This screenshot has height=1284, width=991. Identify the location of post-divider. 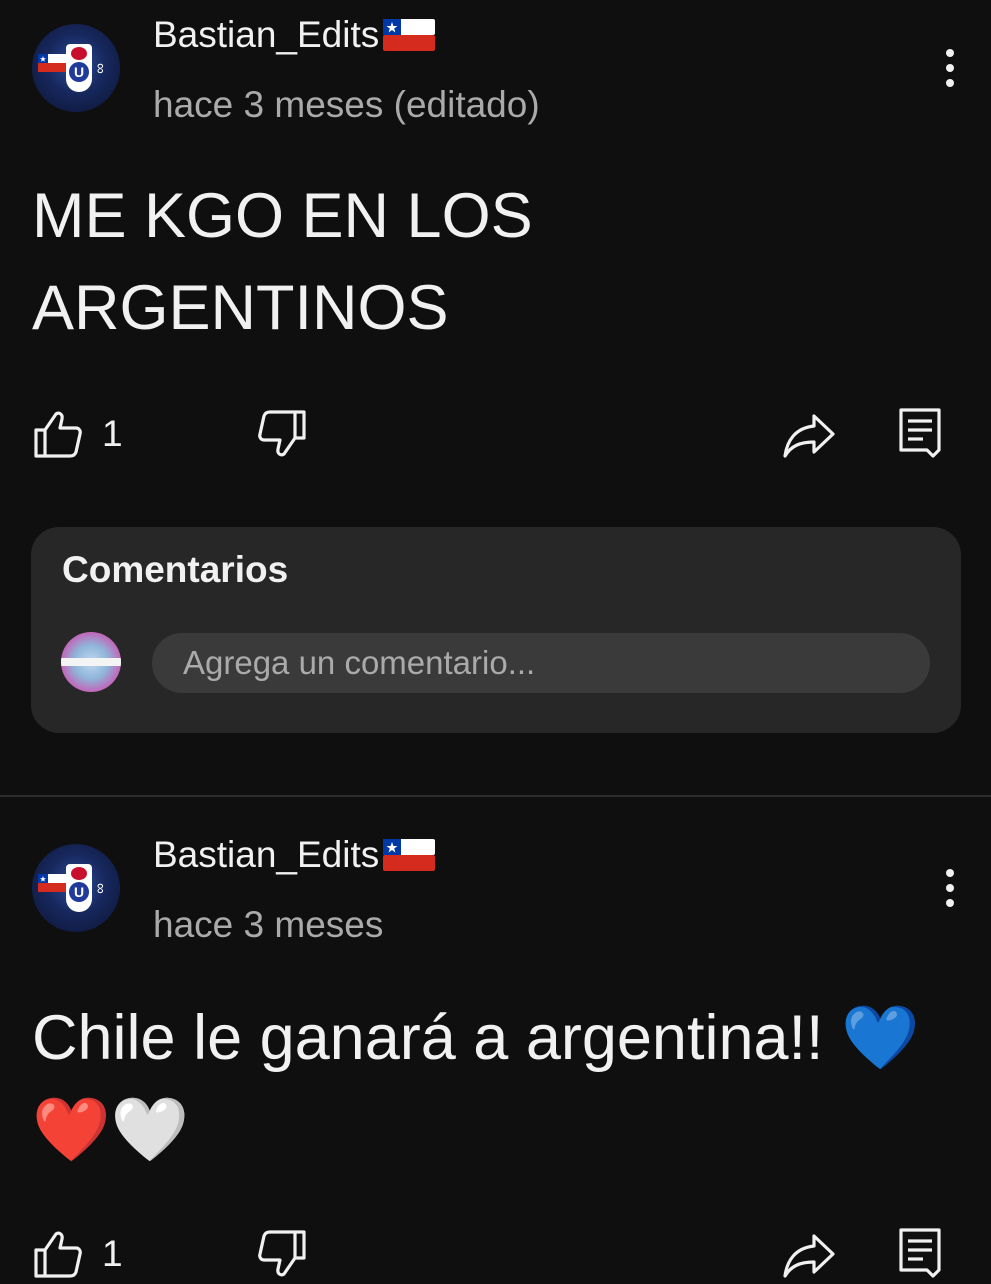
(495, 796).